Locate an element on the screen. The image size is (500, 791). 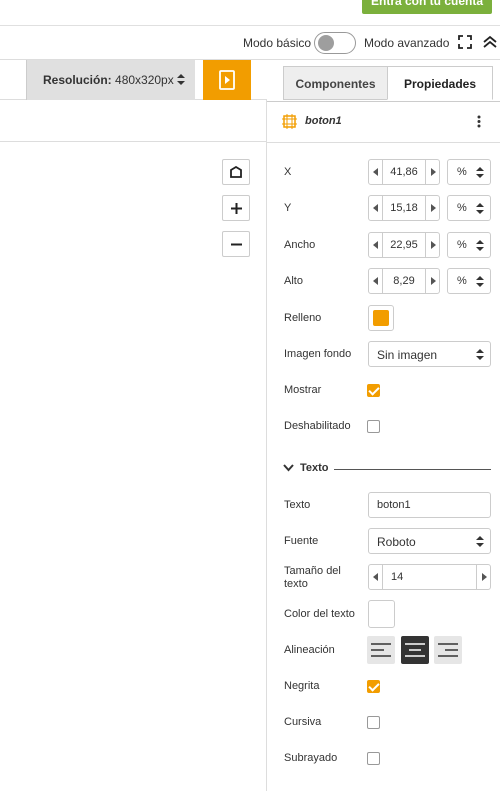
plus-icon is located at coordinates (236, 208).